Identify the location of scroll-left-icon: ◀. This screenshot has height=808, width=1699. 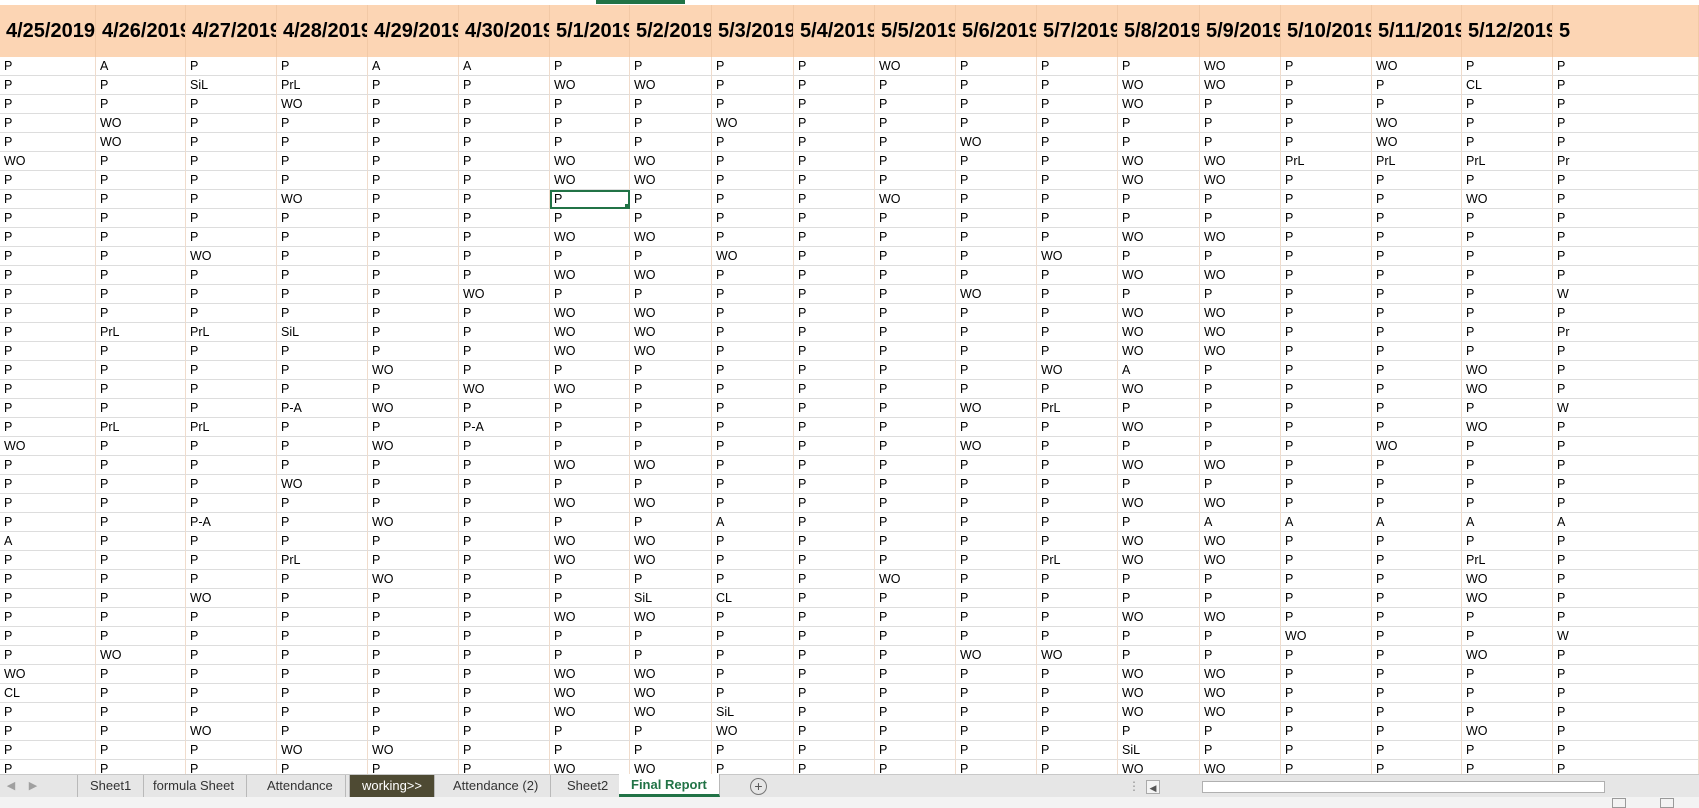
(1153, 787).